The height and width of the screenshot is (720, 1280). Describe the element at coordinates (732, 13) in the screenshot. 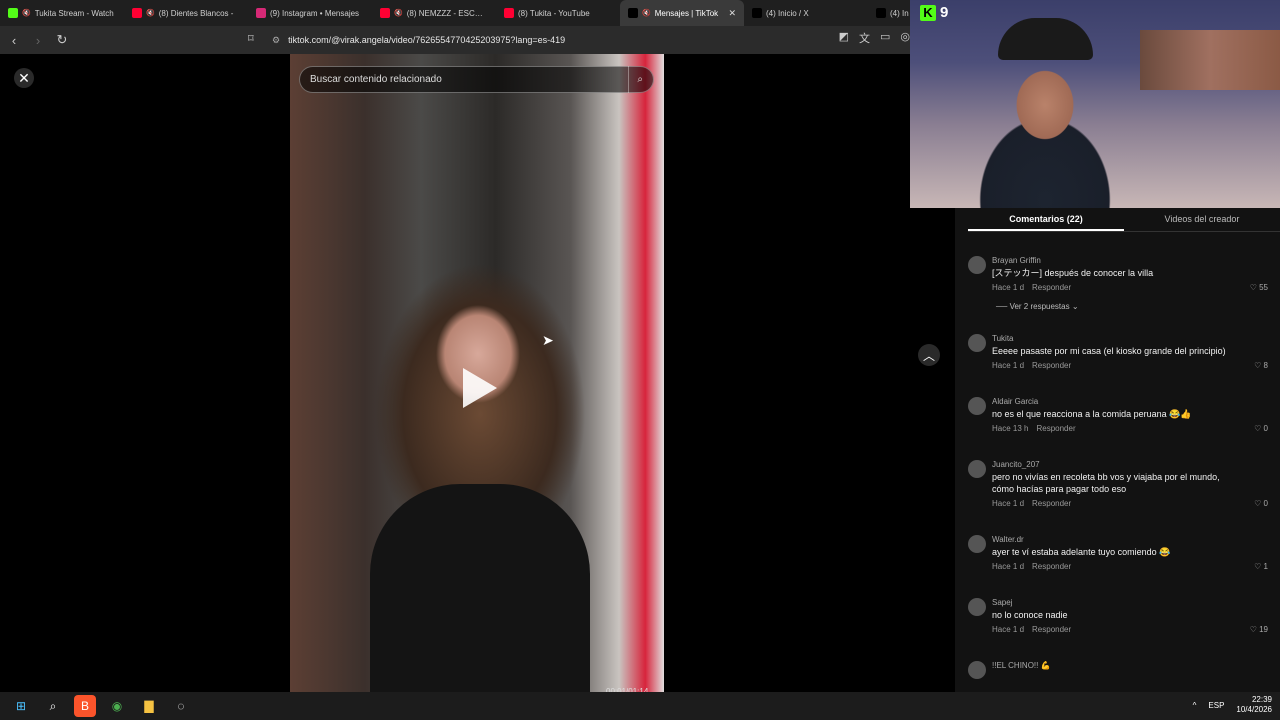

I see `tab-close-icon: ✕` at that location.